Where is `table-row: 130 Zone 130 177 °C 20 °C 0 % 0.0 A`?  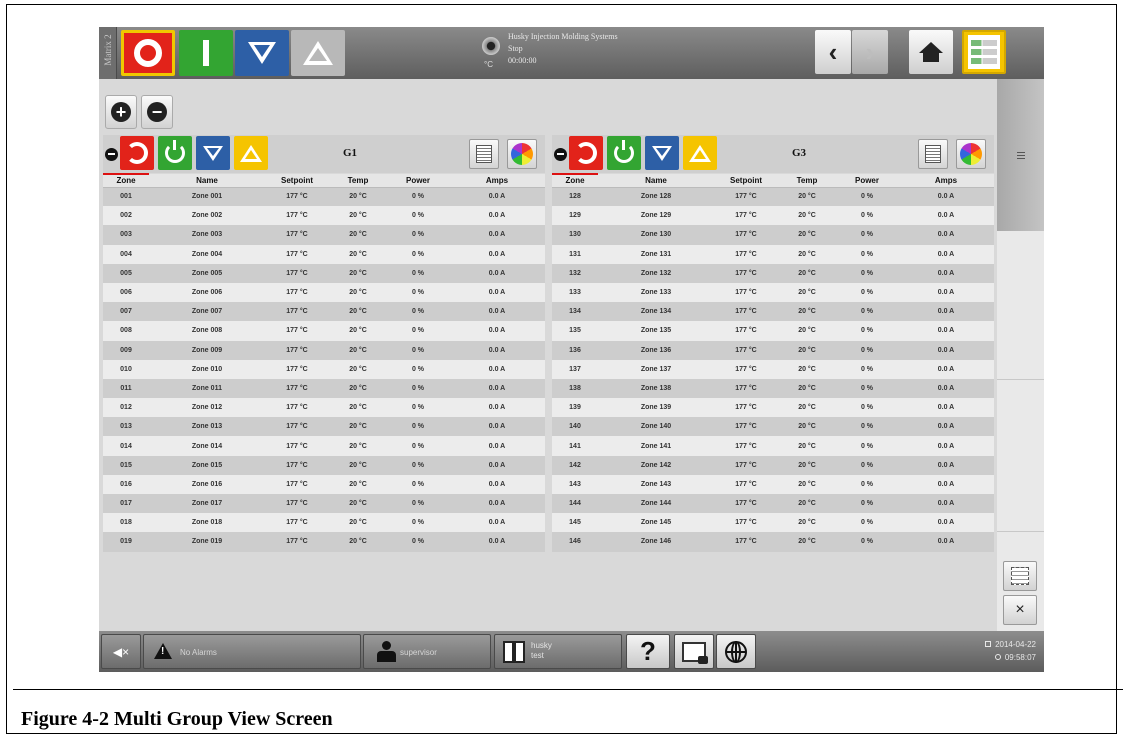 table-row: 130 Zone 130 177 °C 20 °C 0 % 0.0 A is located at coordinates (773, 235).